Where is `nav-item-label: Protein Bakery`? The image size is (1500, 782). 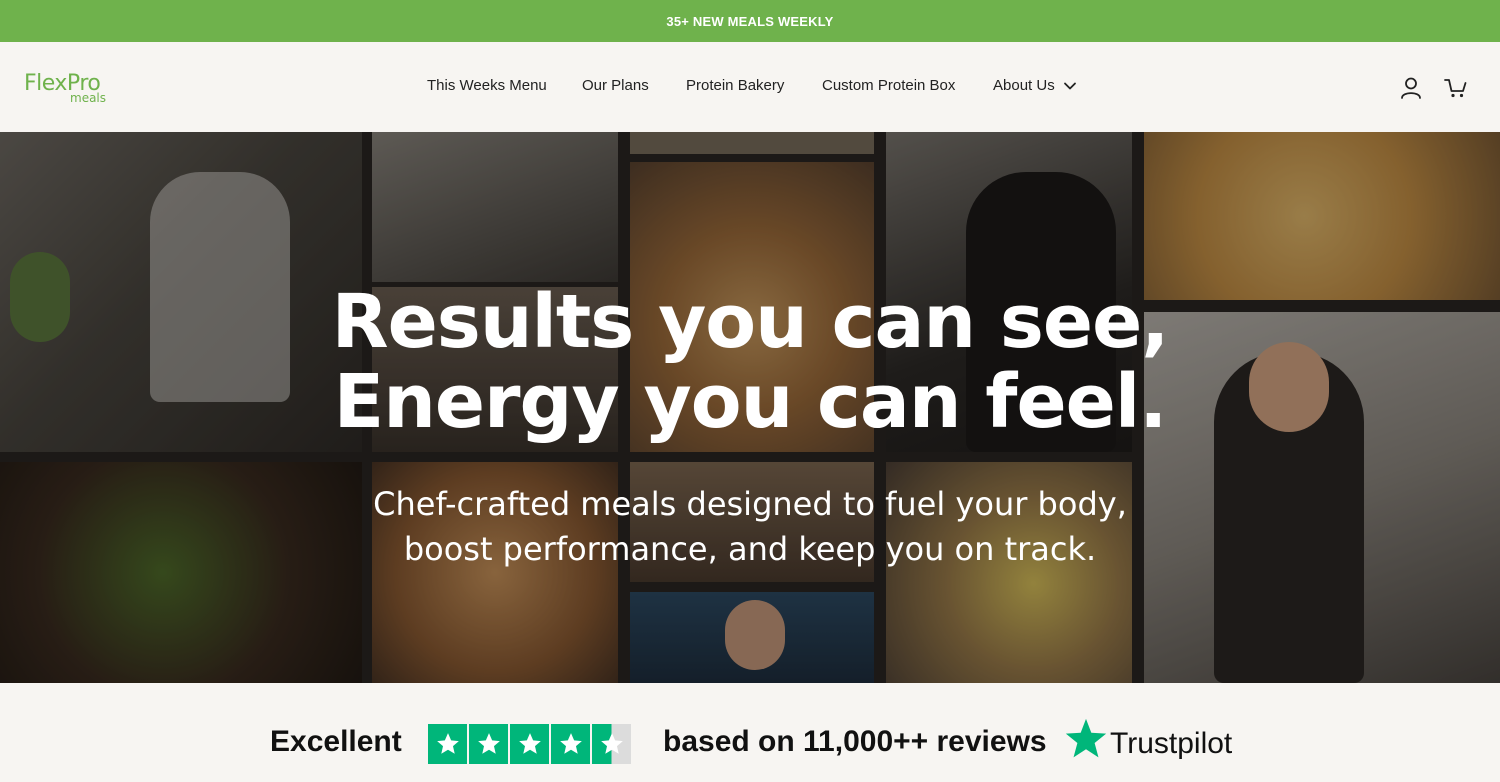 nav-item-label: Protein Bakery is located at coordinates (735, 85).